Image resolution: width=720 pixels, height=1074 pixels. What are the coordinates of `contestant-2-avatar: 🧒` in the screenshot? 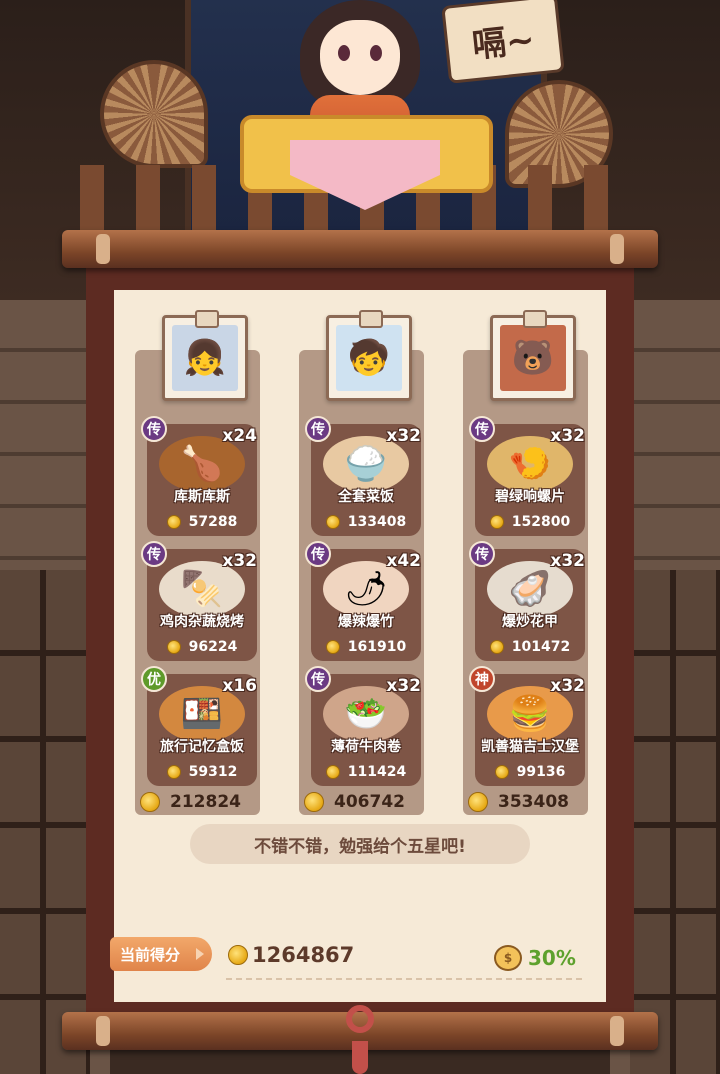 It's located at (369, 355).